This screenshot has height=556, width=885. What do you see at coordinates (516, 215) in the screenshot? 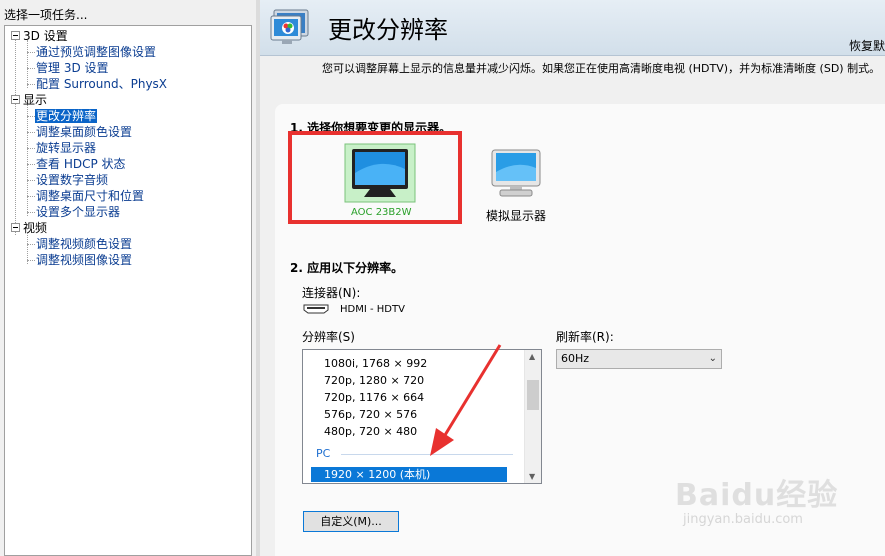
I see `monitor-analog-label: 模拟显示器` at bounding box center [516, 215].